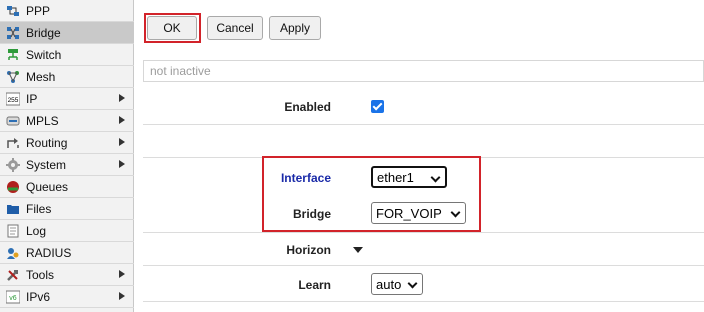 This screenshot has width=704, height=312. I want to click on interface-select-value: ether1, so click(395, 177).